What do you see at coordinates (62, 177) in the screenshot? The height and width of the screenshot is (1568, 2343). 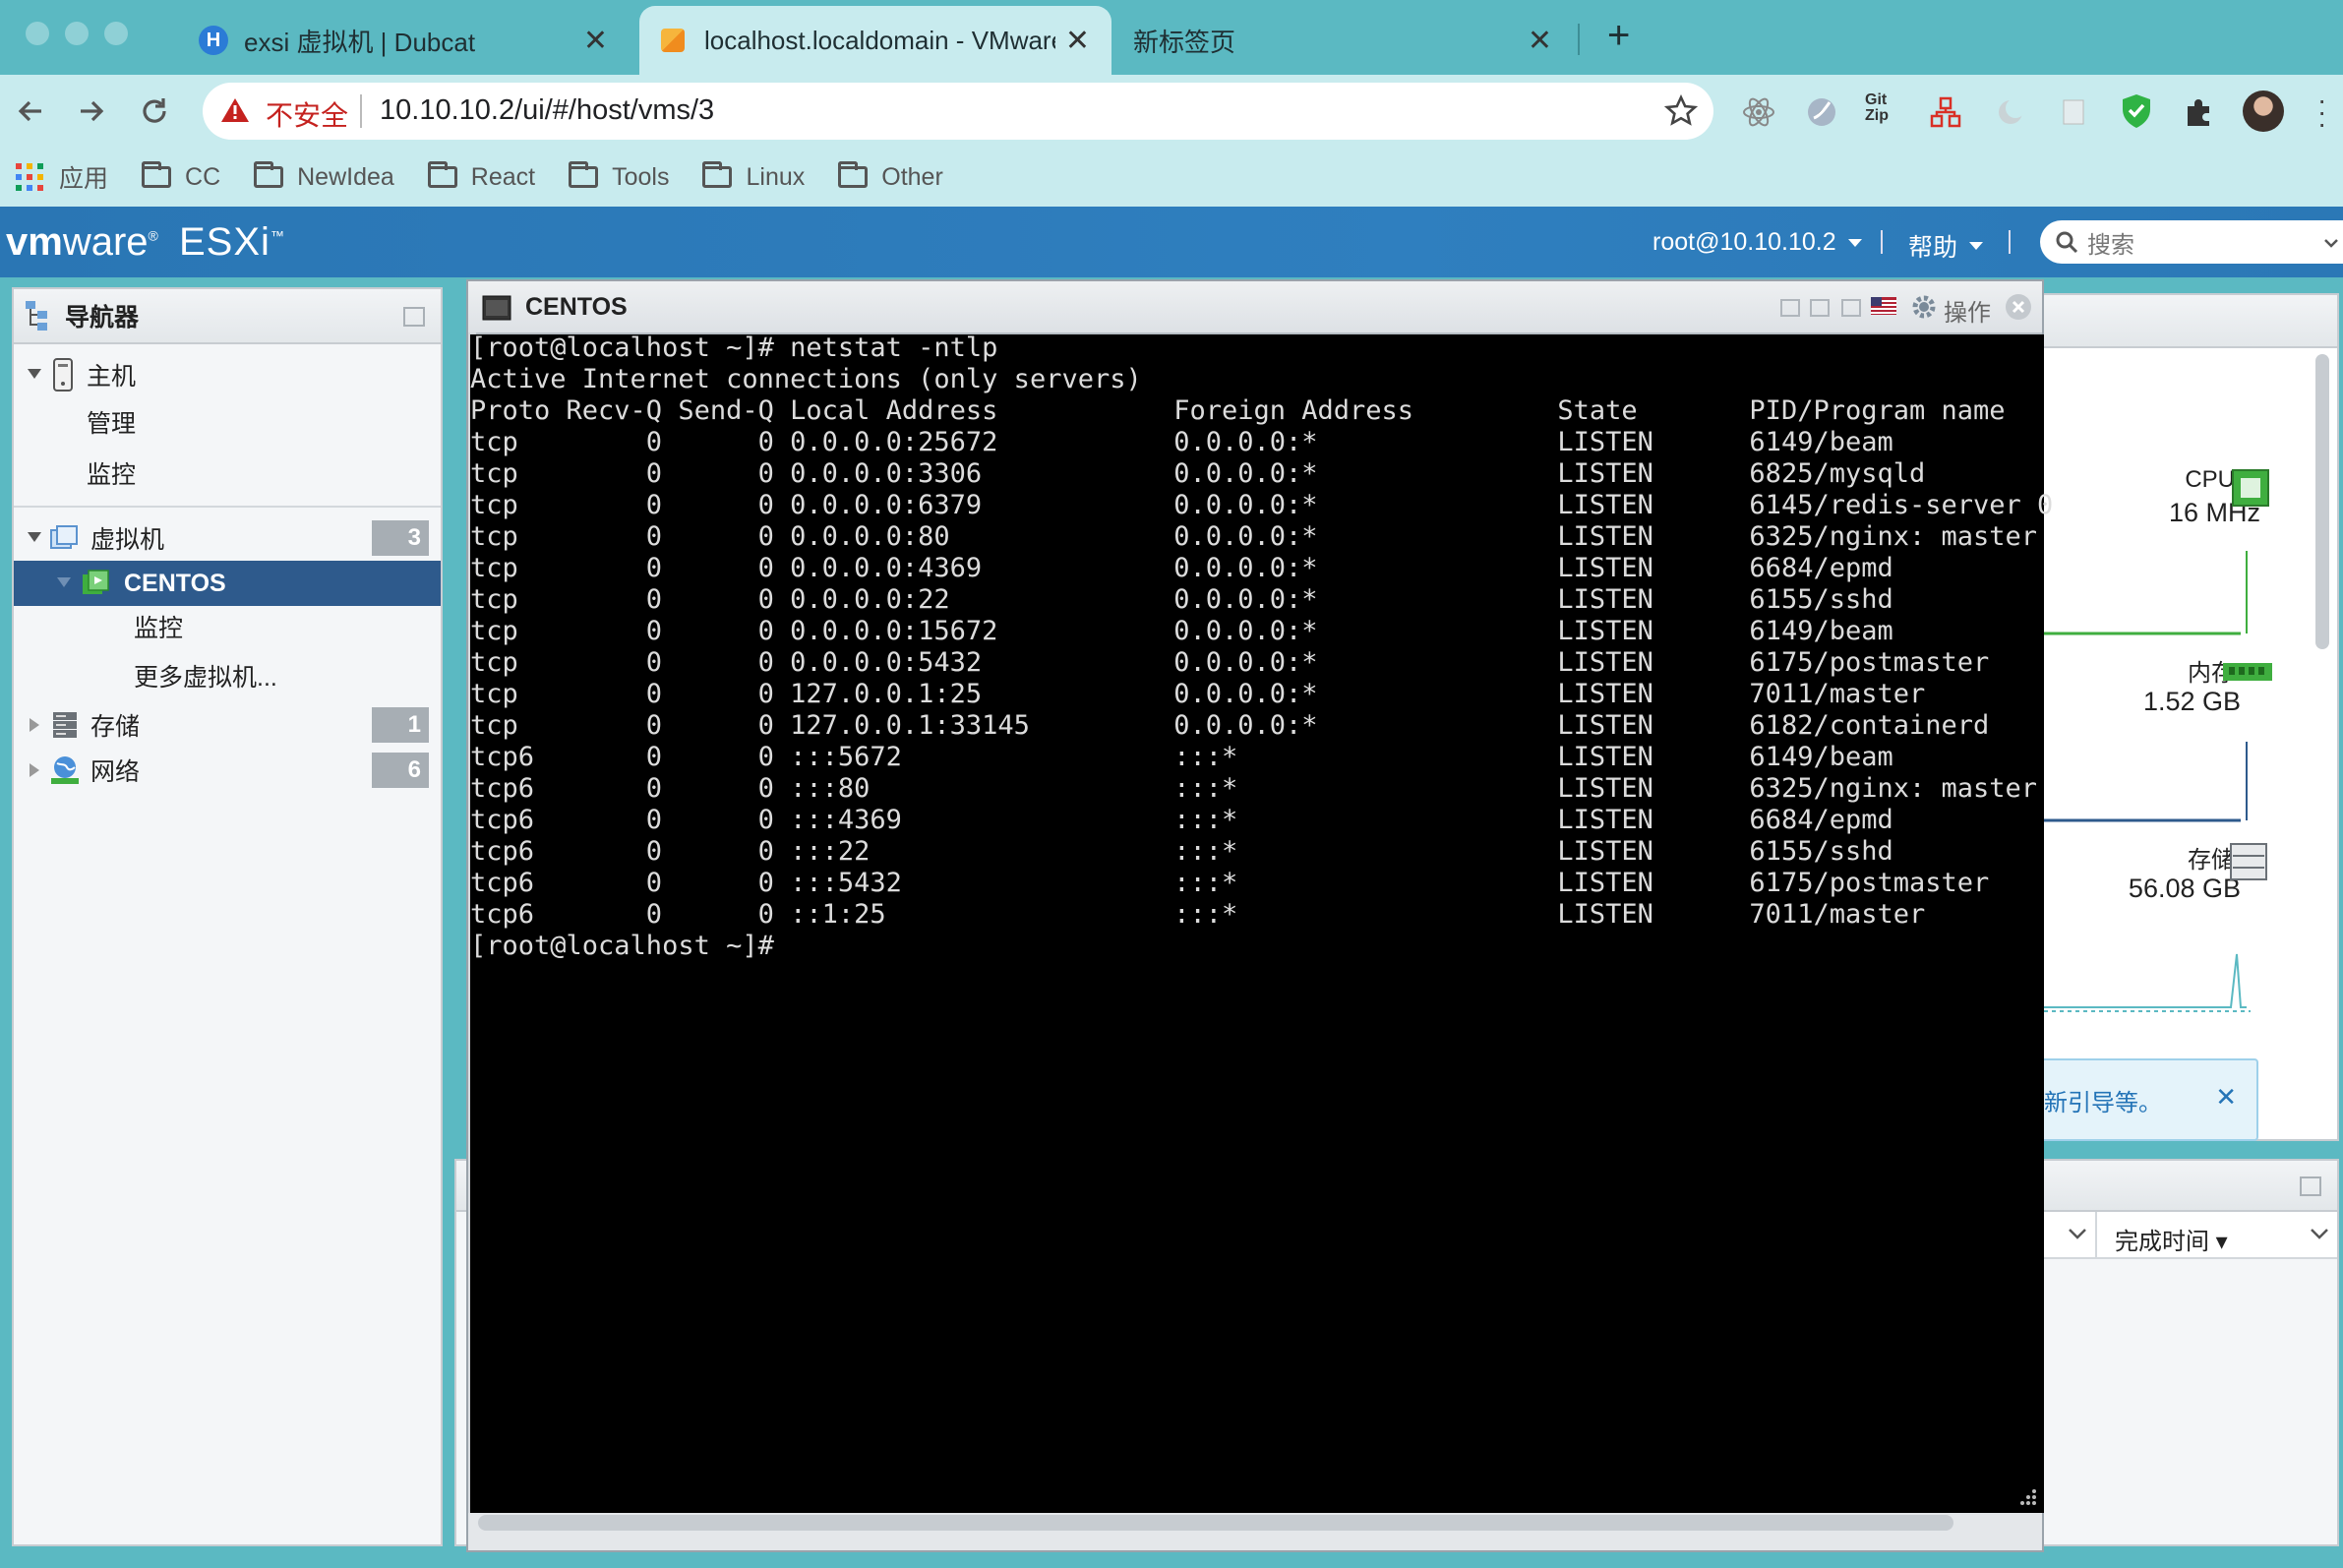 I see `bookmark-apps: 应用` at bounding box center [62, 177].